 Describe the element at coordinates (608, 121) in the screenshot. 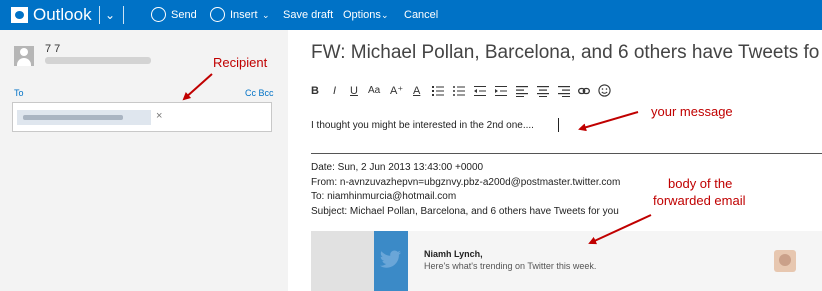

I see `arrow-your-message` at that location.